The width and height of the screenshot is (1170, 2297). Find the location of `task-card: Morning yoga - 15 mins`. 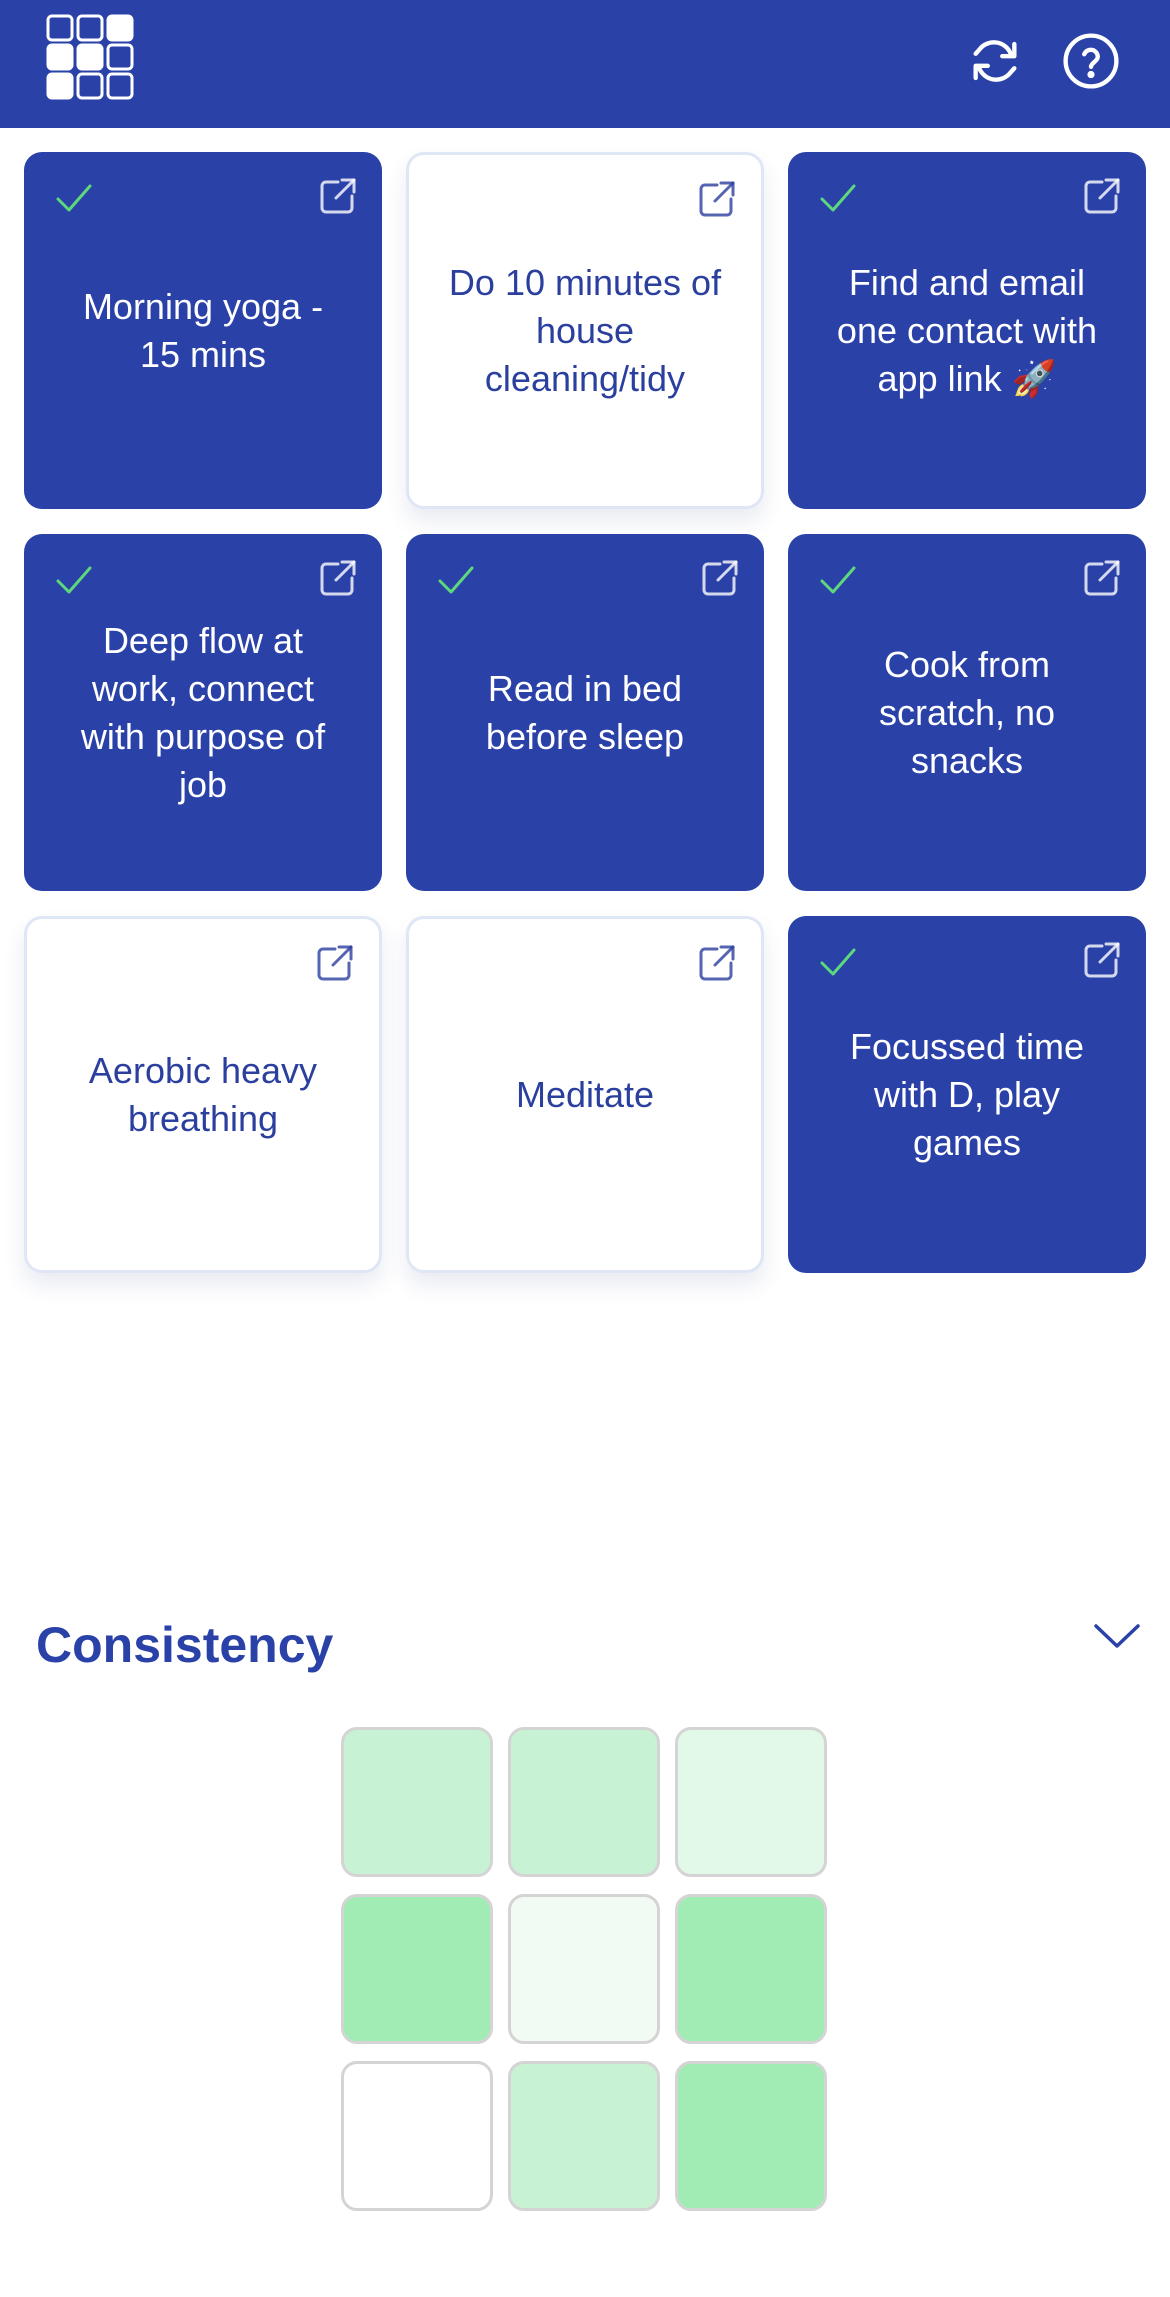

task-card: Morning yoga - 15 mins is located at coordinates (203, 330).